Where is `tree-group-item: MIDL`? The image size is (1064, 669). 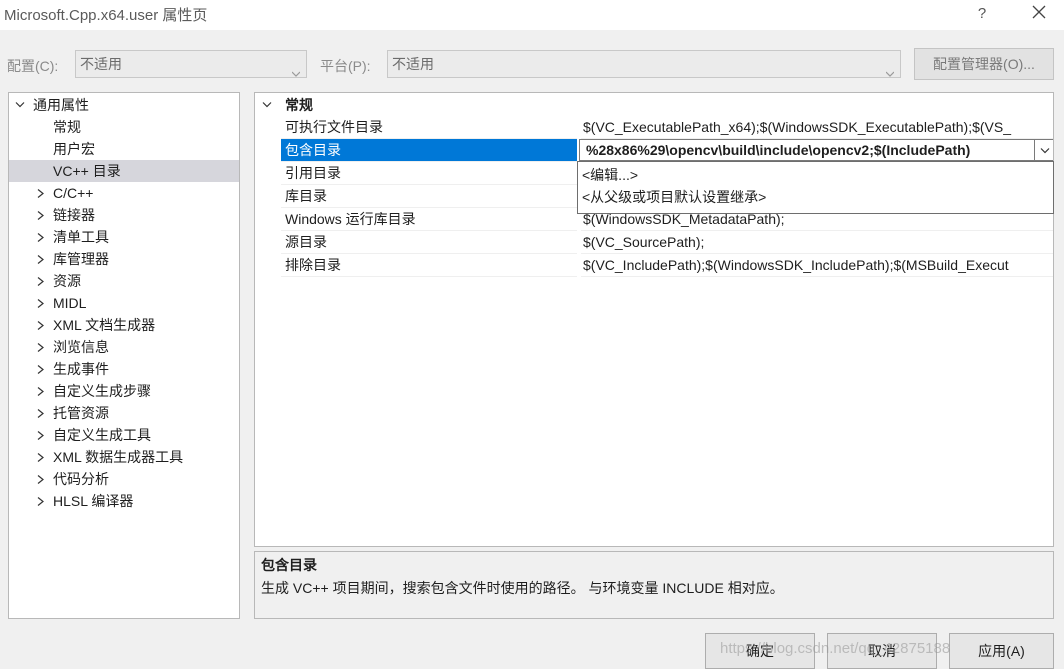 tree-group-item: MIDL is located at coordinates (124, 303).